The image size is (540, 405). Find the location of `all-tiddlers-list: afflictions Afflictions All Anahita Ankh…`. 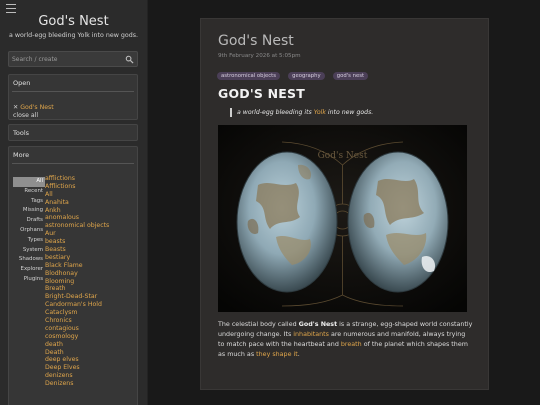

all-tiddlers-list: afflictions Afflictions All Anahita Ankh… is located at coordinates (90, 281).